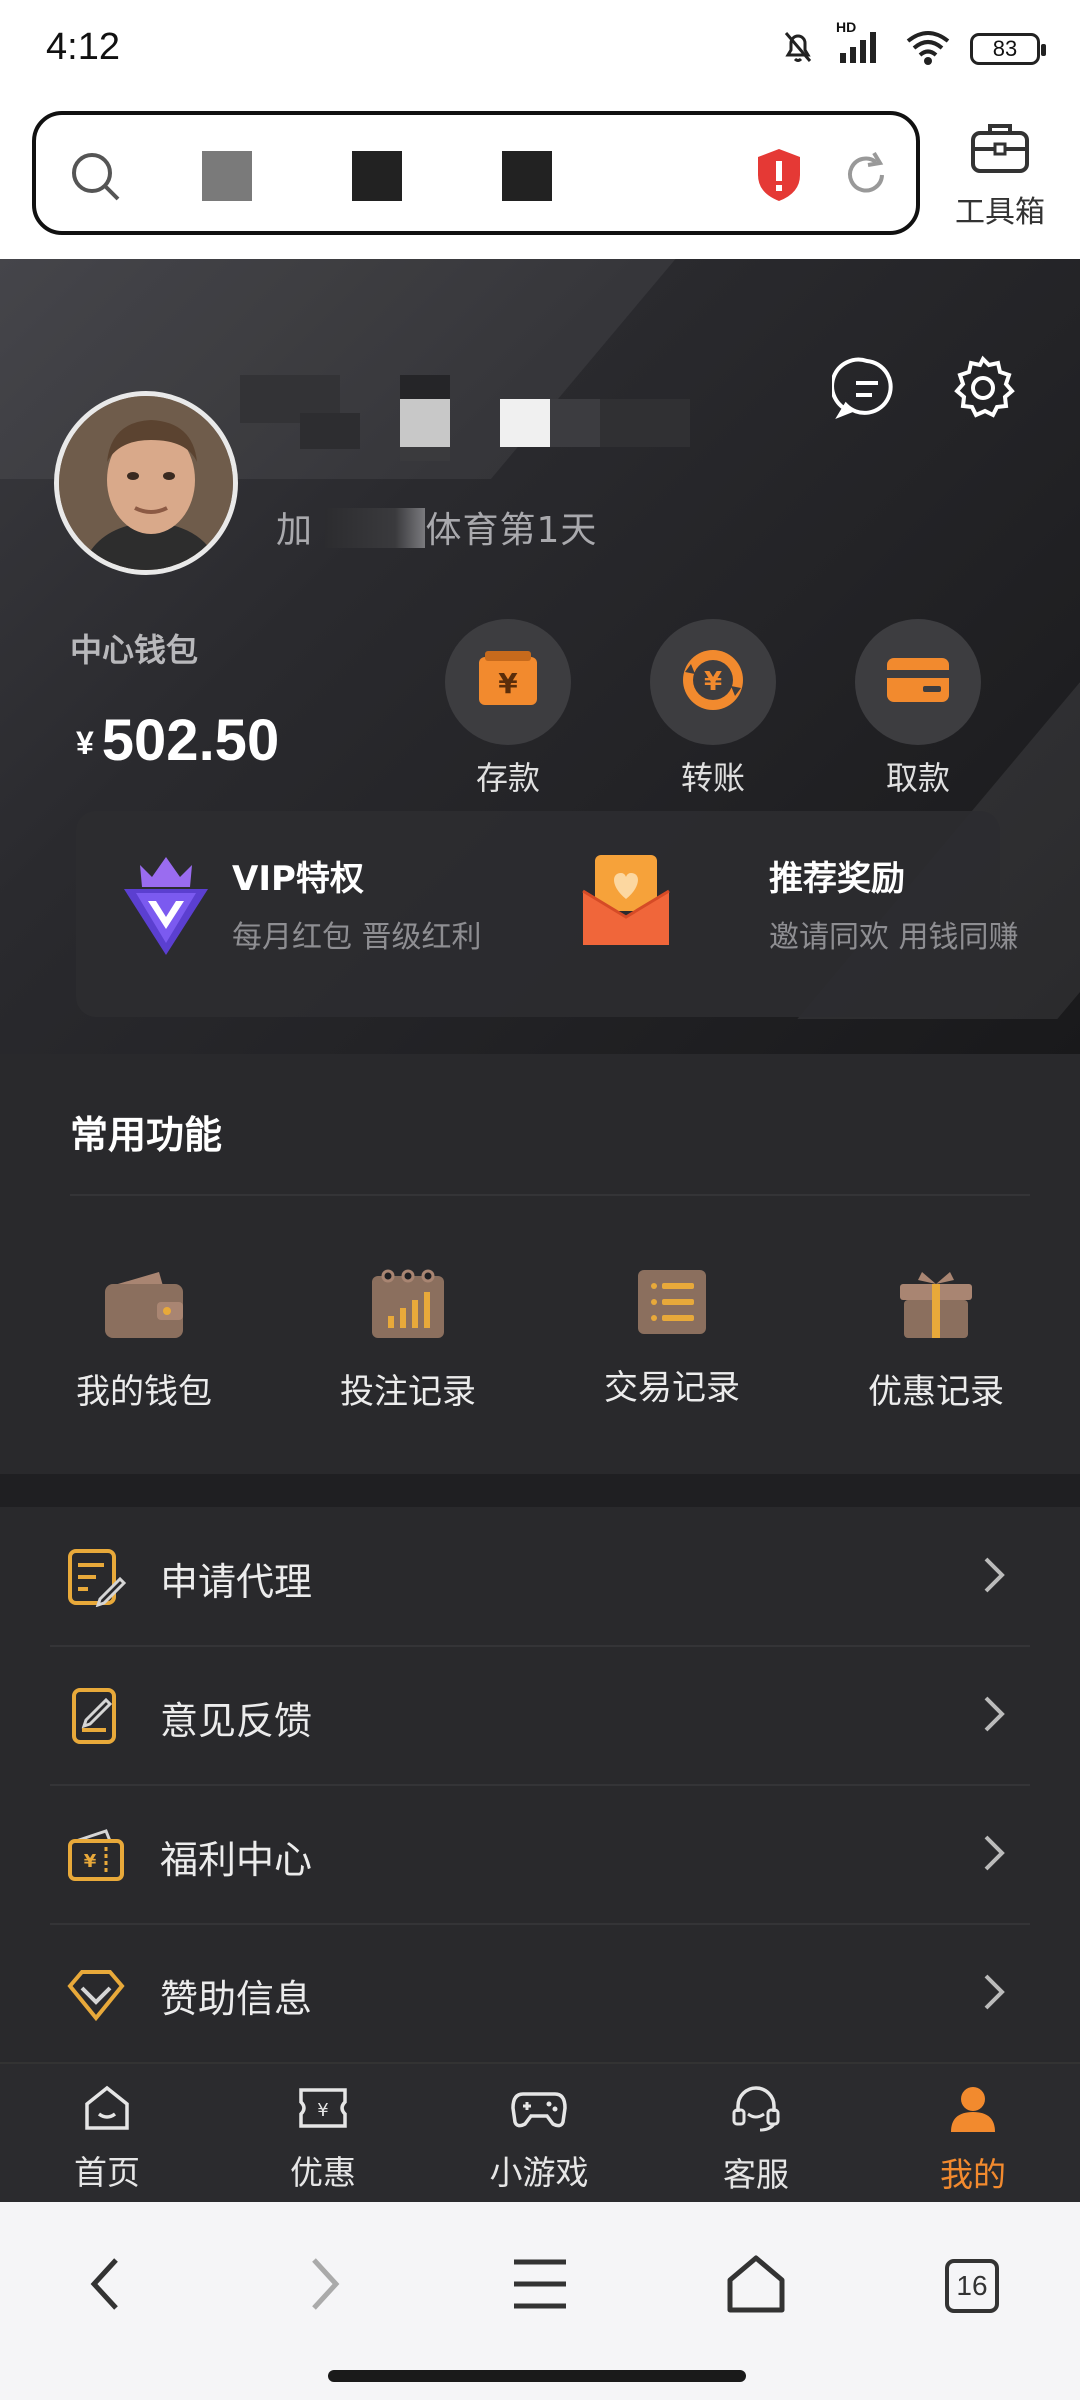 This screenshot has width=1080, height=2400. Describe the element at coordinates (672, 1306) in the screenshot. I see `transaction-record-icon` at that location.